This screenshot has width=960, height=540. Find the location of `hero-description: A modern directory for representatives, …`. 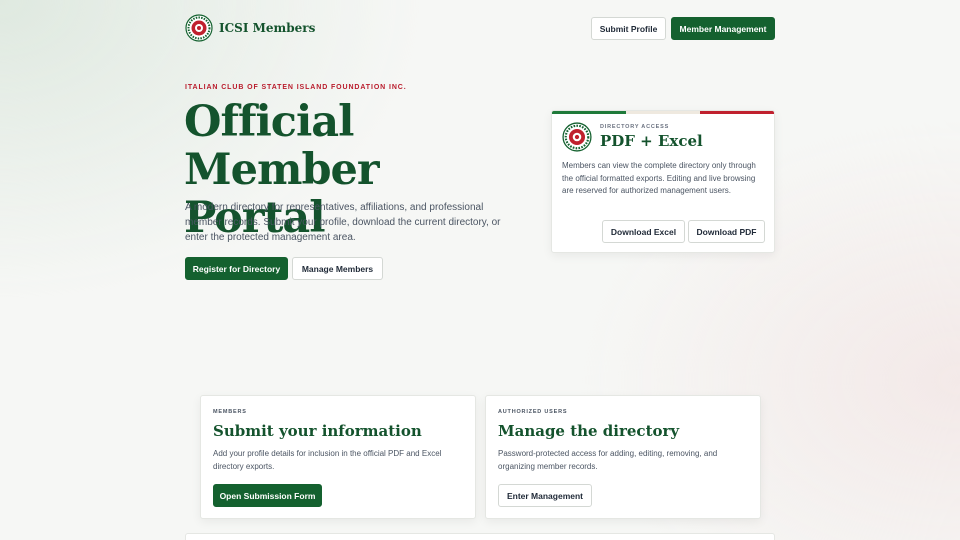

hero-description: A modern directory for representatives, … is located at coordinates (343, 222).